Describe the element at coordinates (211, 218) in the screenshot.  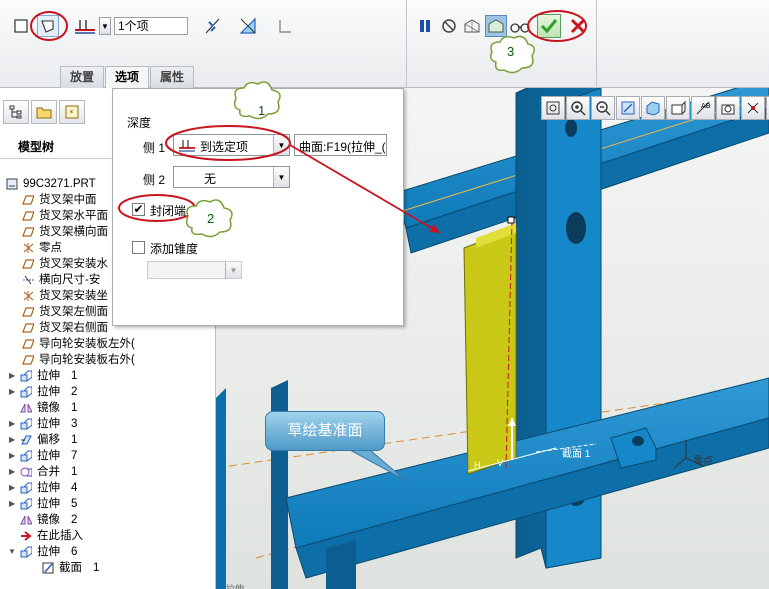
I see `annotation-number-2: 2` at that location.